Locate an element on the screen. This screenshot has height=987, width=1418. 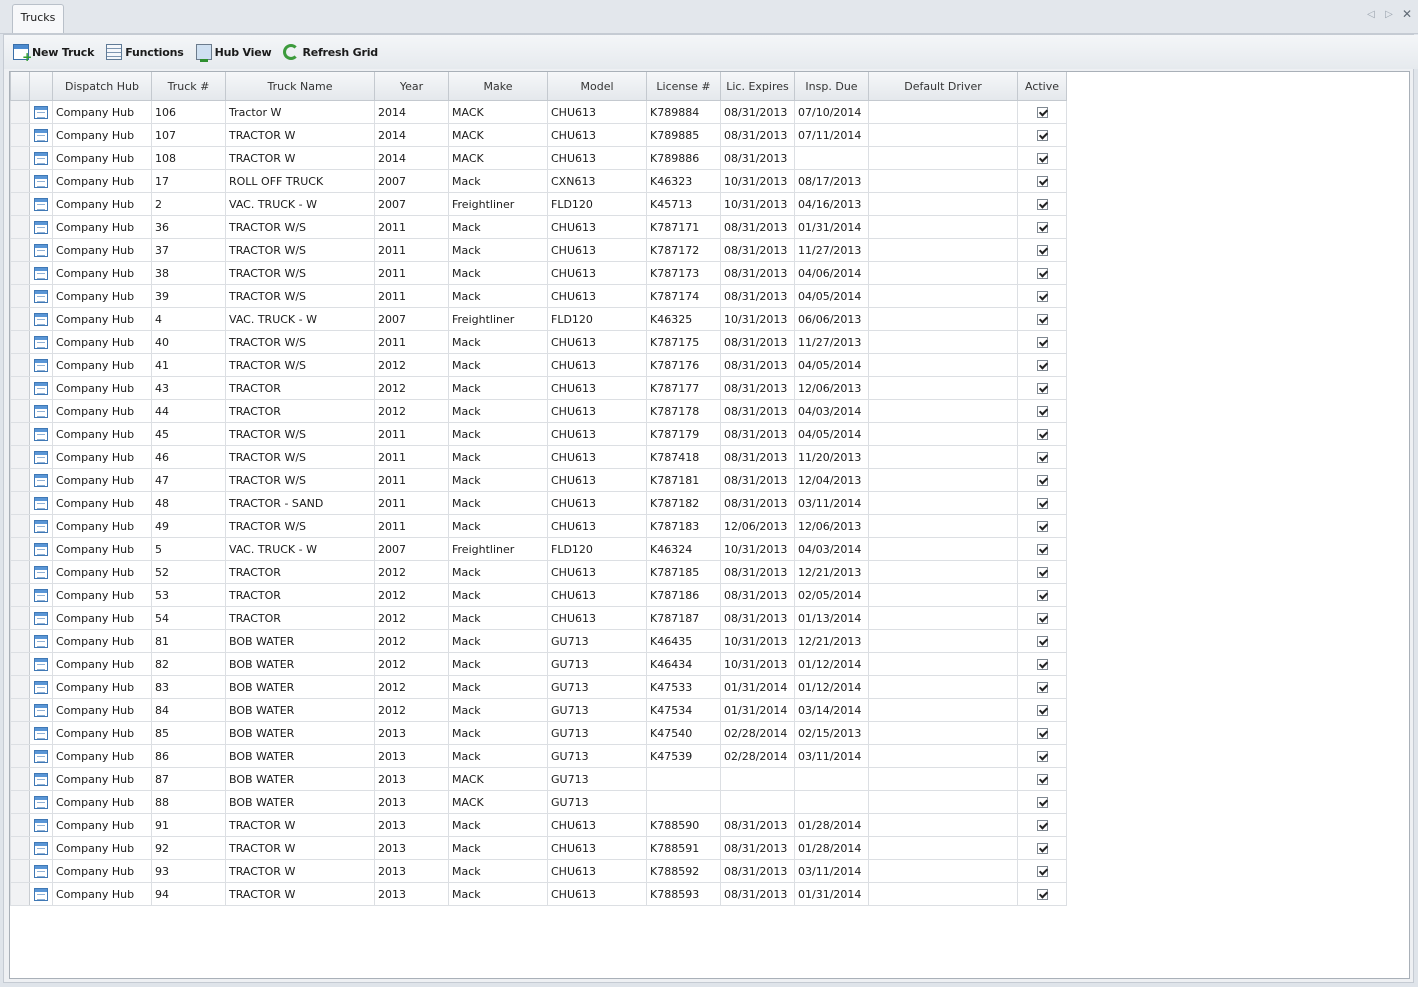
truck-number-cell: 81 is located at coordinates (188, 641).